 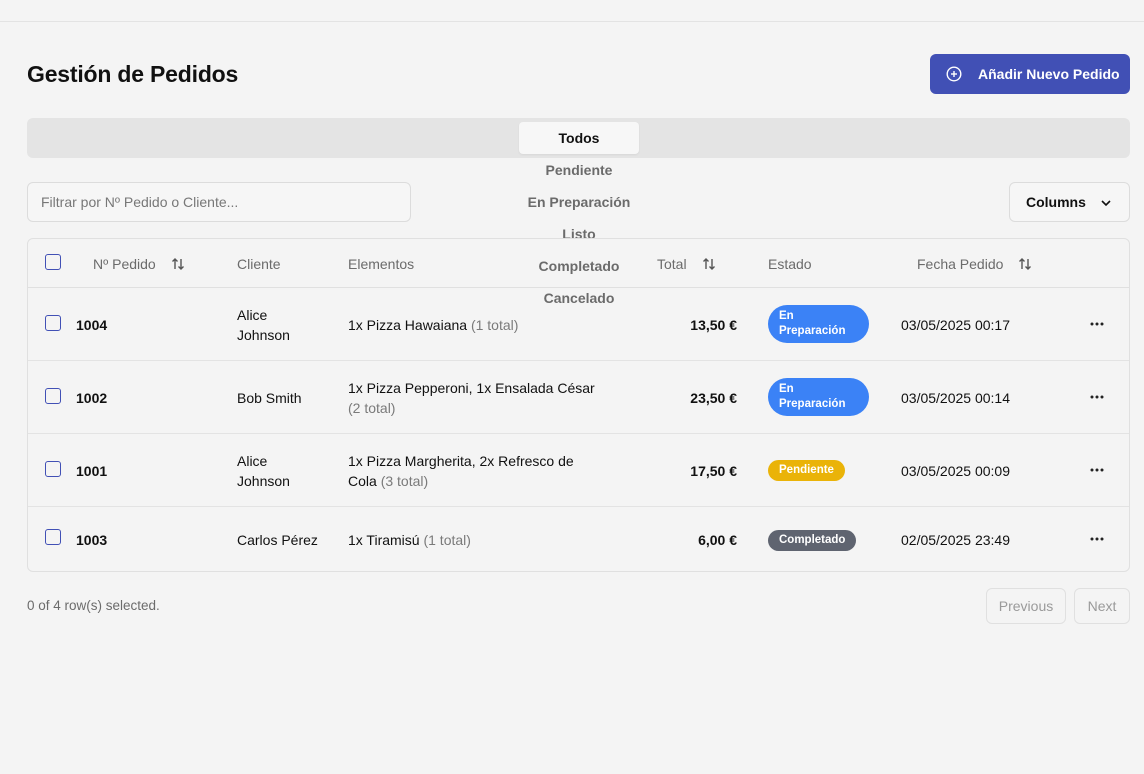 I want to click on page-title: Gestión de Pedidos, so click(x=133, y=74).